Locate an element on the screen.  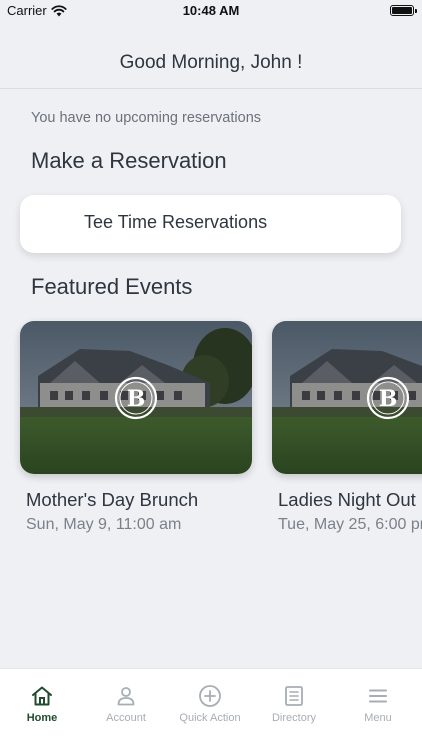
home-icon is located at coordinates (42, 696).